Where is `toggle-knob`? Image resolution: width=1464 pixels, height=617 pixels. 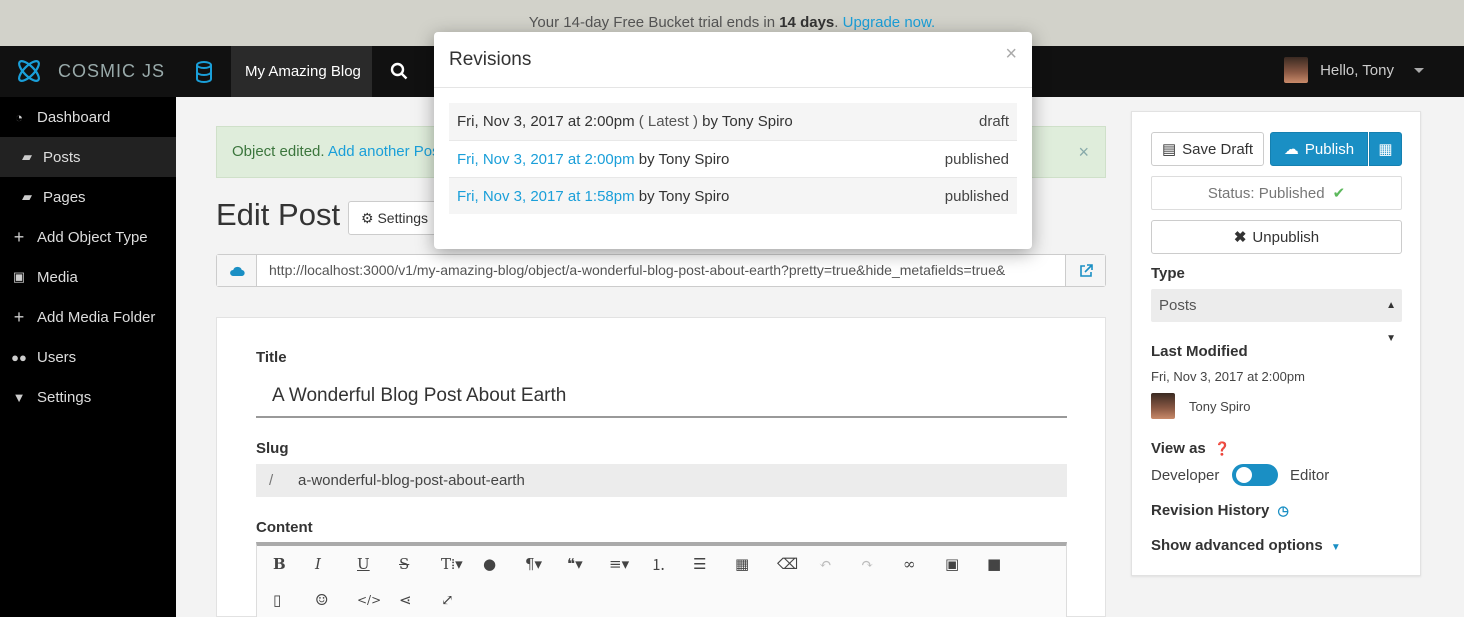 toggle-knob is located at coordinates (1244, 475).